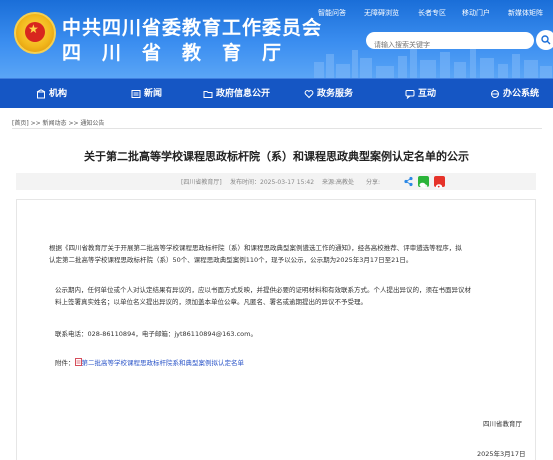 This screenshot has width=553, height=460. I want to click on nav-label: 办公系统, so click(521, 94).